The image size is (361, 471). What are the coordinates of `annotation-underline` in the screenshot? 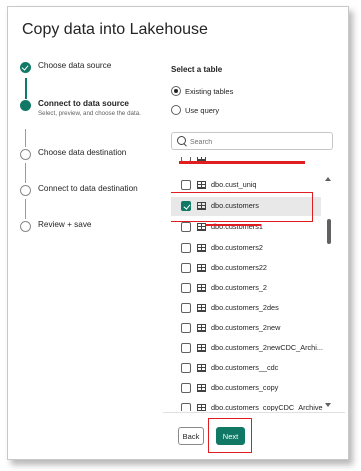 It's located at (233, 225).